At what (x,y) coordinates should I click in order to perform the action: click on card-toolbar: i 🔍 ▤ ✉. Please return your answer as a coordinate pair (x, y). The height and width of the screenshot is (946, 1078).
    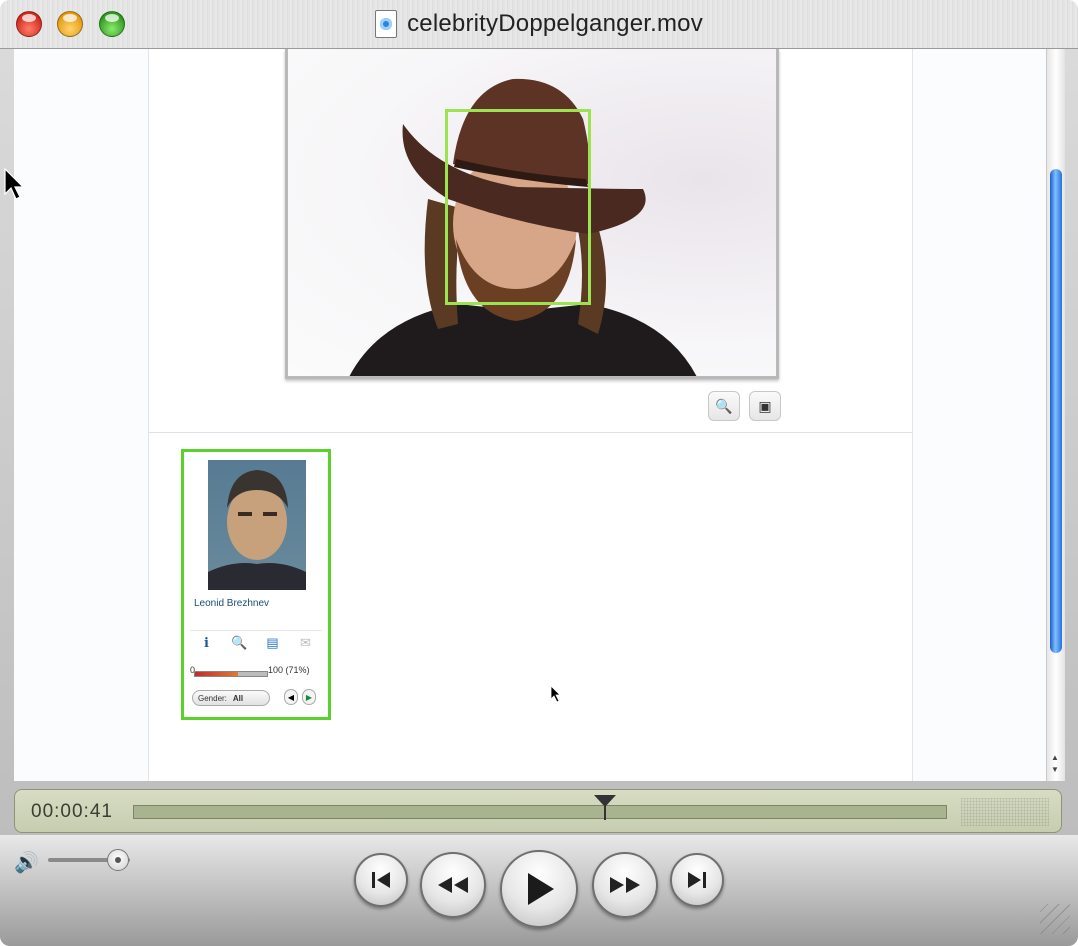
    Looking at the image, I should click on (256, 642).